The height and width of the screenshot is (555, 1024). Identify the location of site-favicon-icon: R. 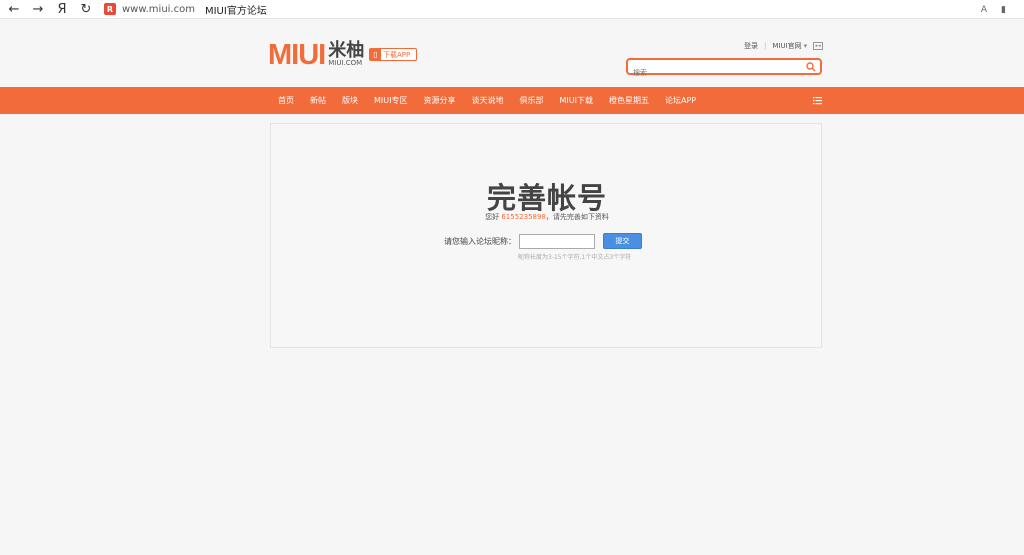
(110, 9).